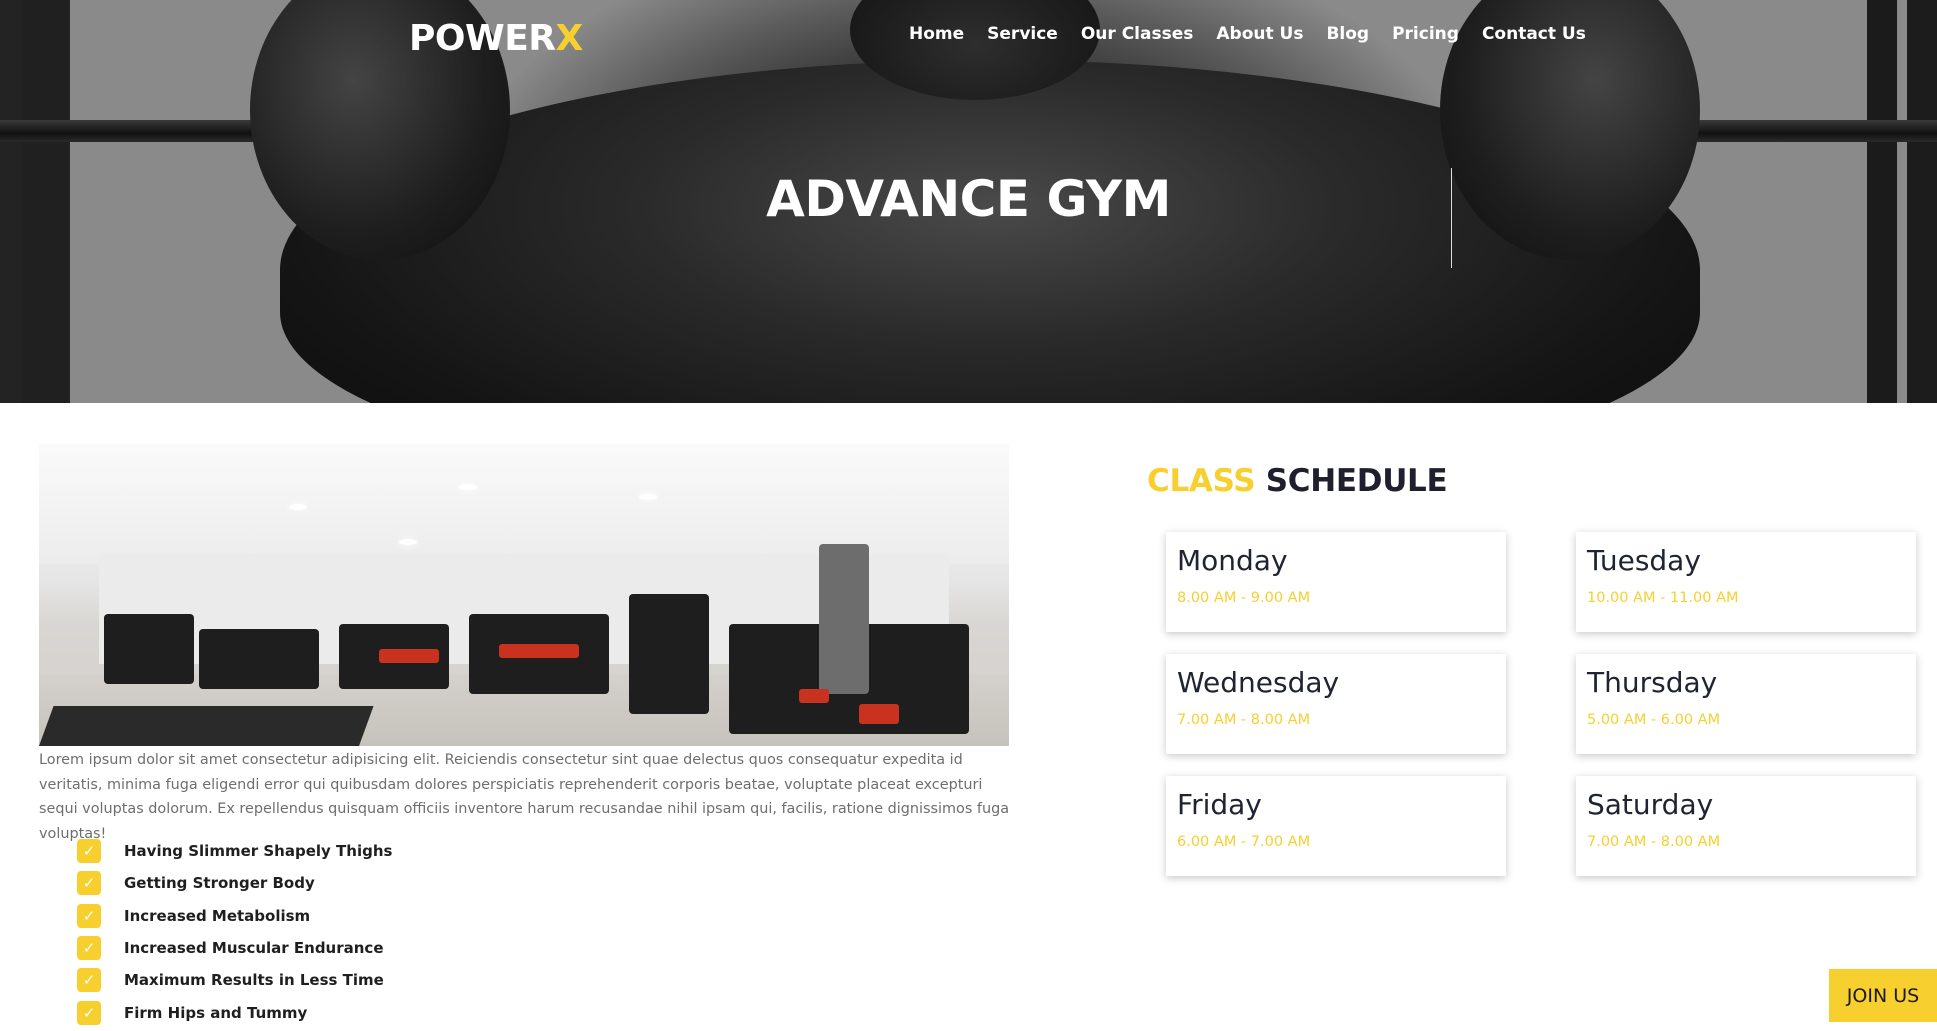  I want to click on schedule-card-monday: Monday 8.00 AM - 9.00 AM, so click(1336, 582).